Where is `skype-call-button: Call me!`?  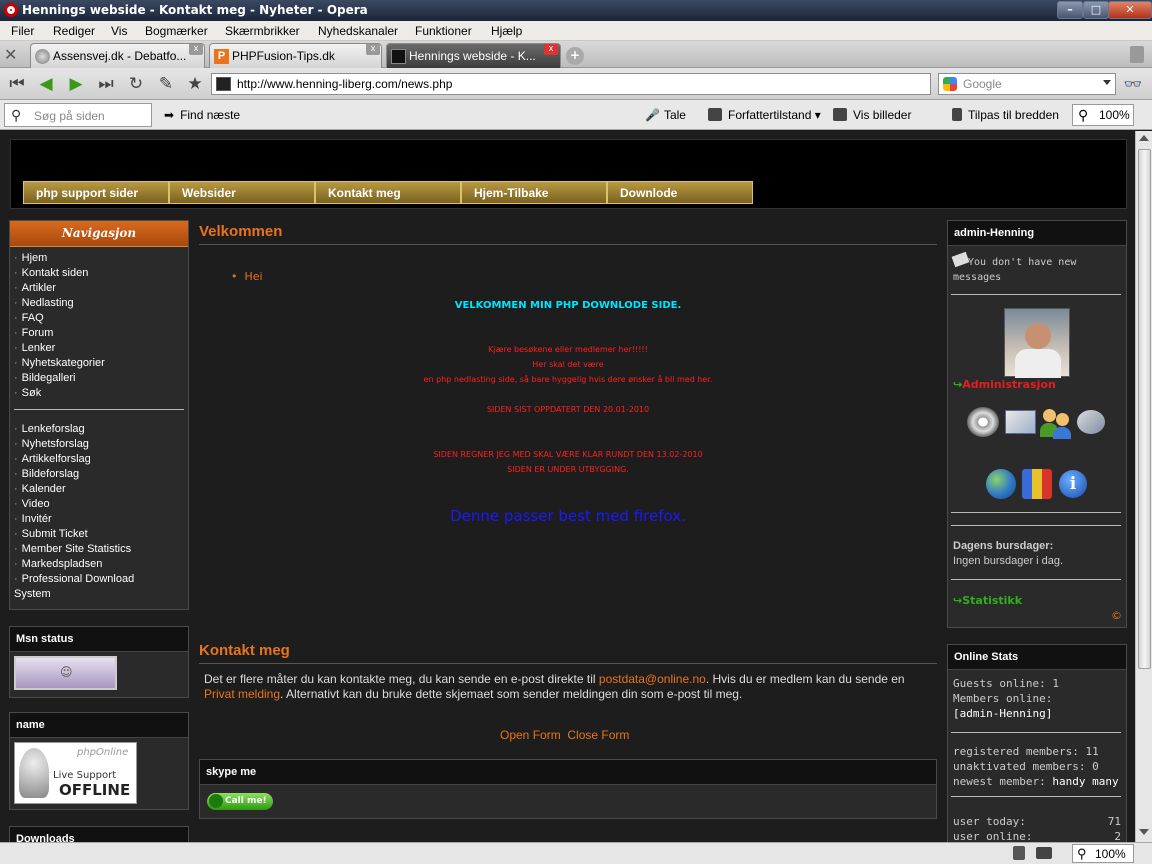 skype-call-button: Call me! is located at coordinates (240, 801).